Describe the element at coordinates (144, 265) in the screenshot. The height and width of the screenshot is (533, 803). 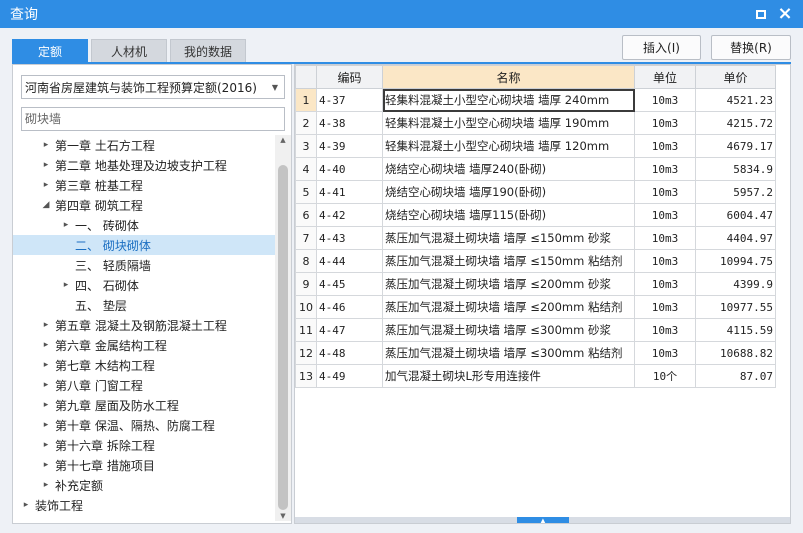
I see `tree-item: 三、 轻质隔墙` at that location.